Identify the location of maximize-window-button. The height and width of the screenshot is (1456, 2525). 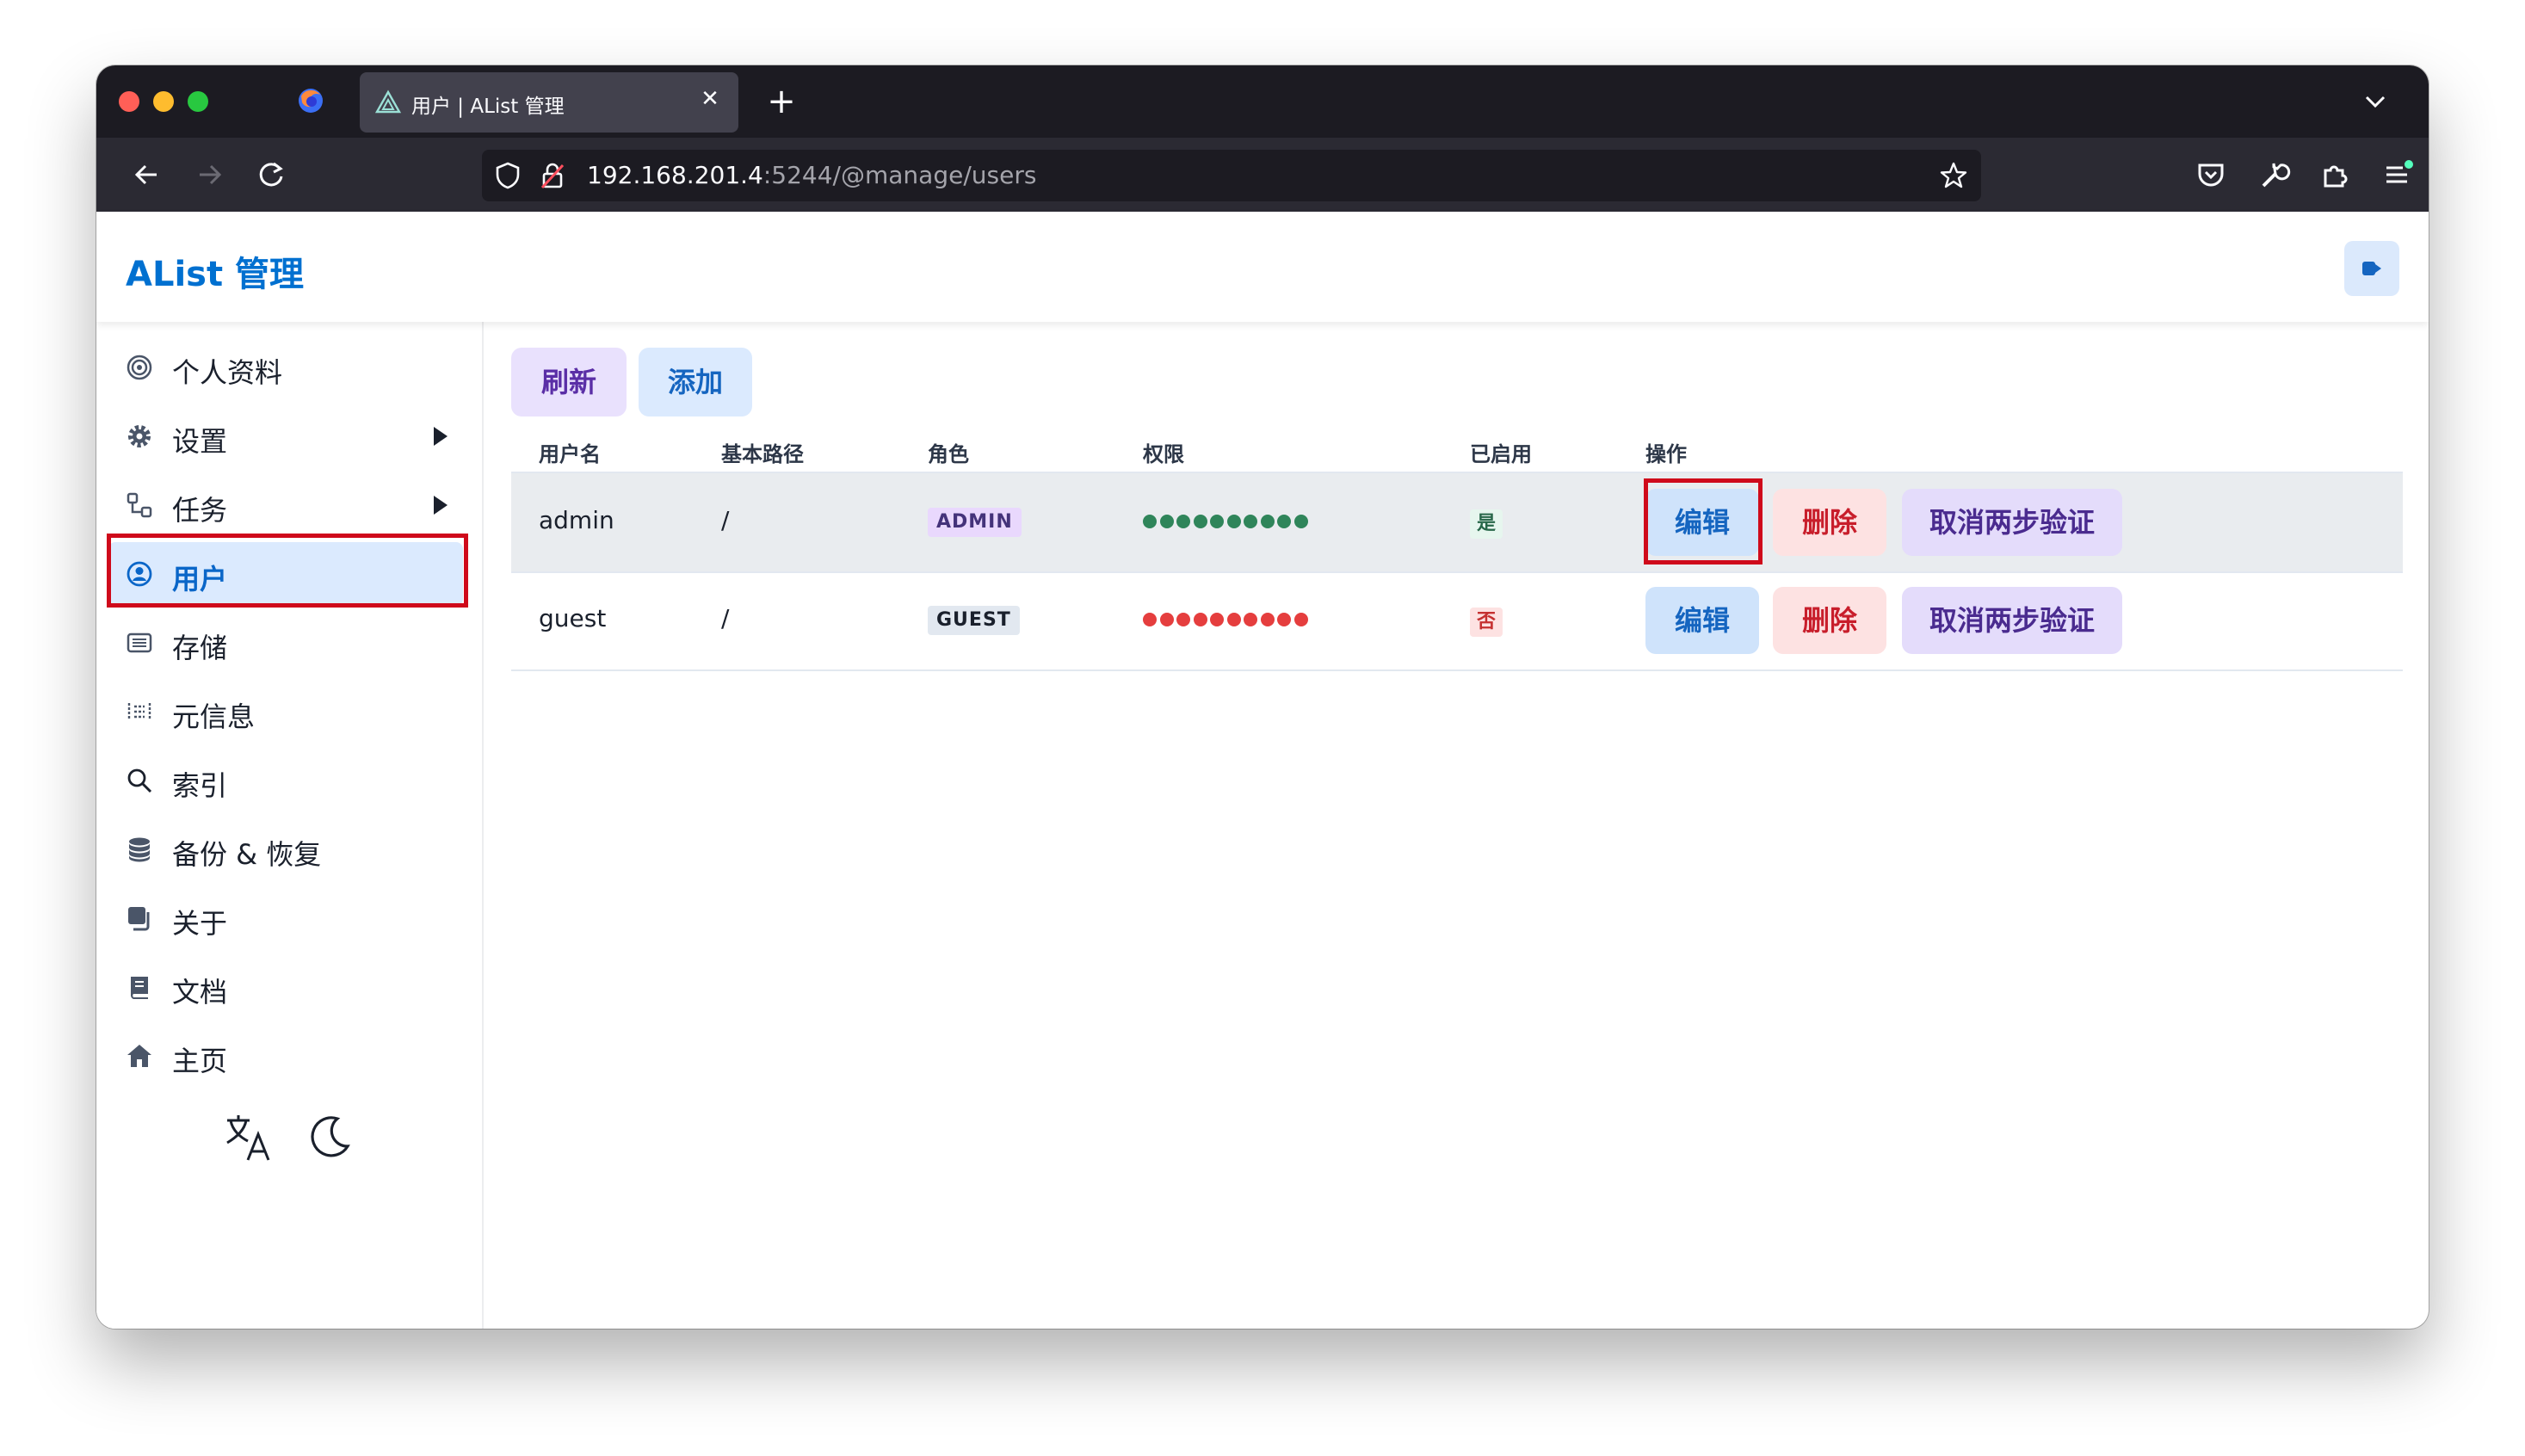
(198, 101).